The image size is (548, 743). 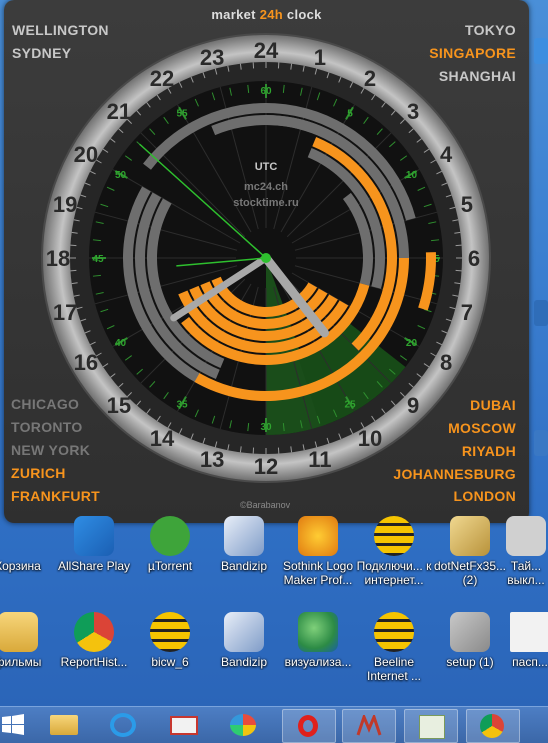 What do you see at coordinates (170, 536) in the screenshot?
I see `utorrent-icon` at bounding box center [170, 536].